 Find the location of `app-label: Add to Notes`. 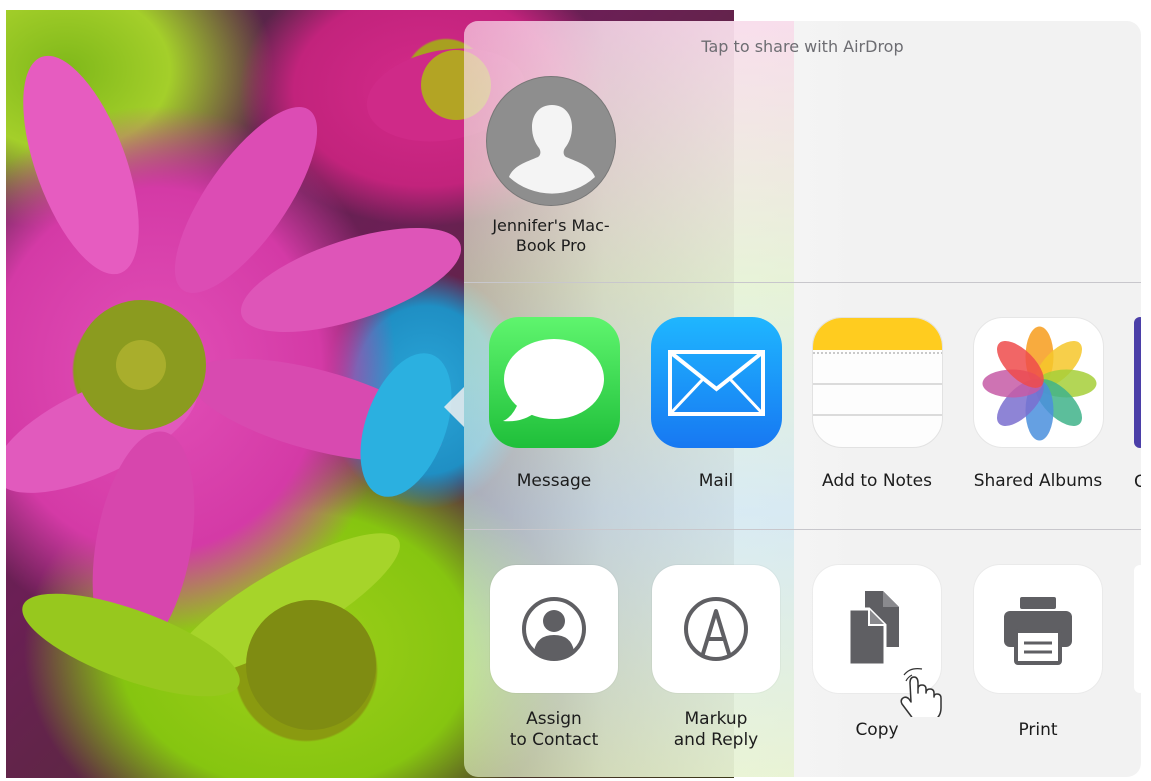

app-label: Add to Notes is located at coordinates (877, 481).